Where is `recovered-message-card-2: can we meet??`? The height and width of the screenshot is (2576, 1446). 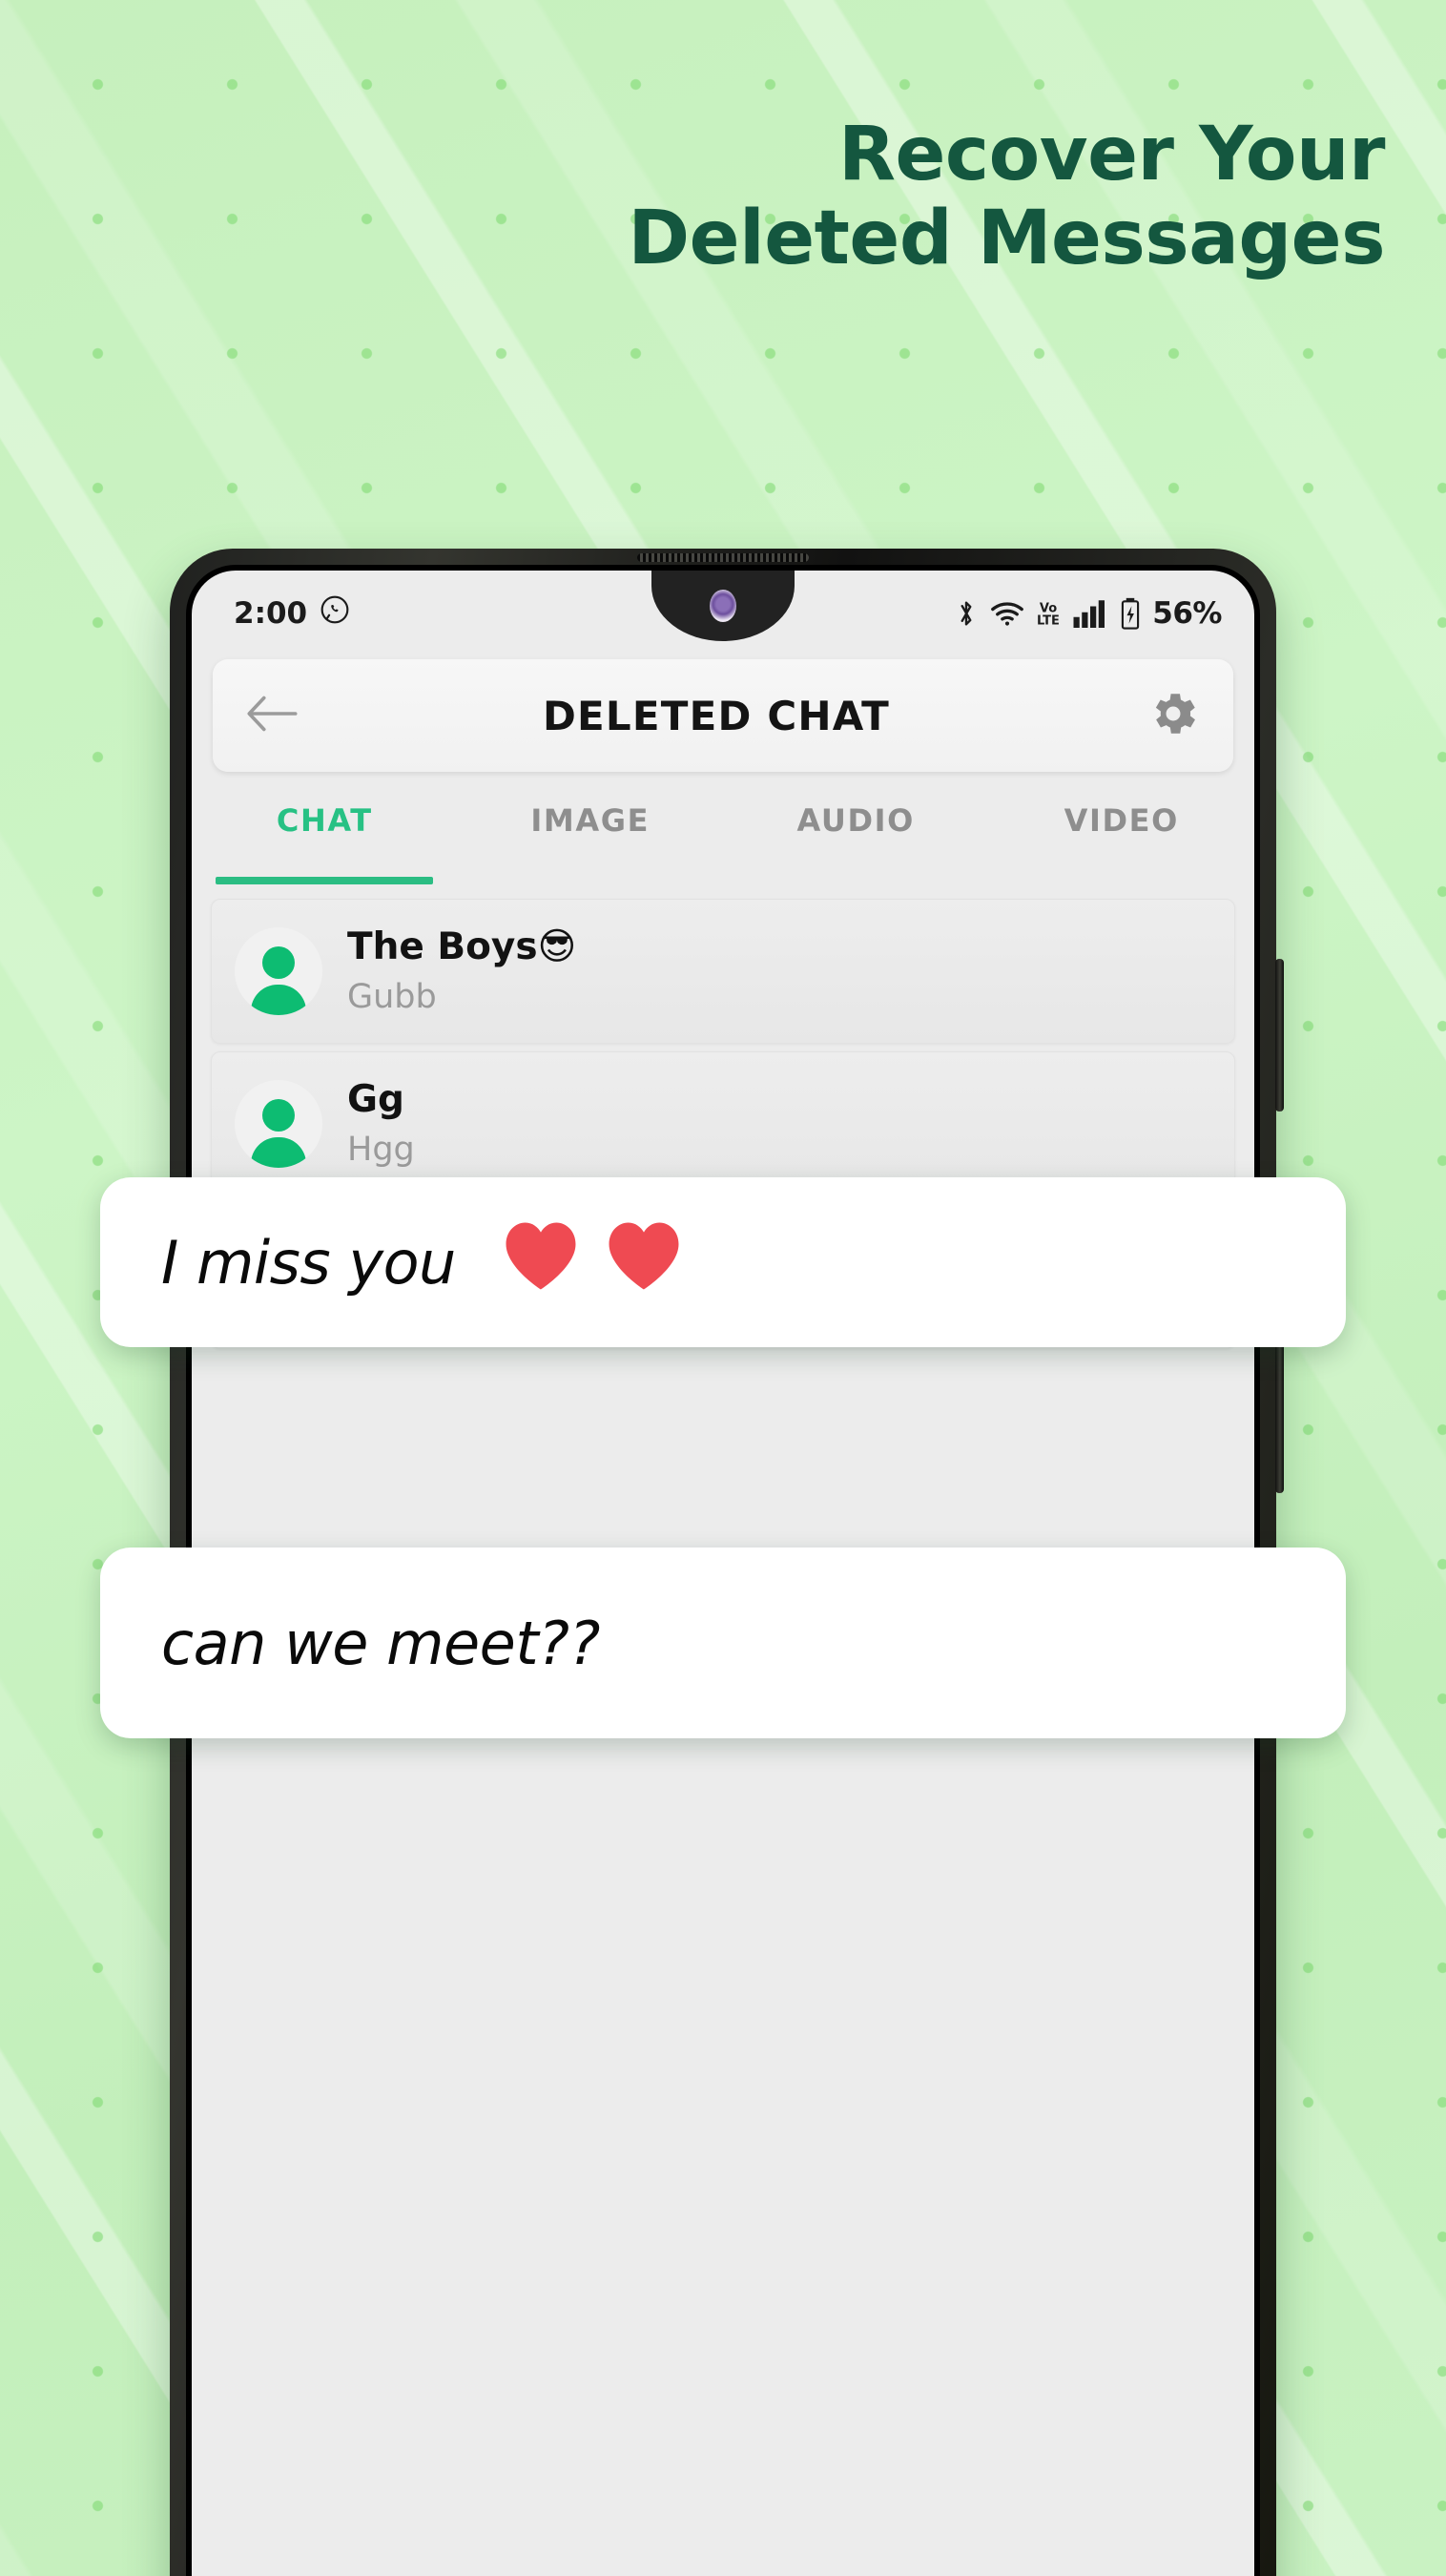
recovered-message-card-2: can we meet?? is located at coordinates (723, 1643).